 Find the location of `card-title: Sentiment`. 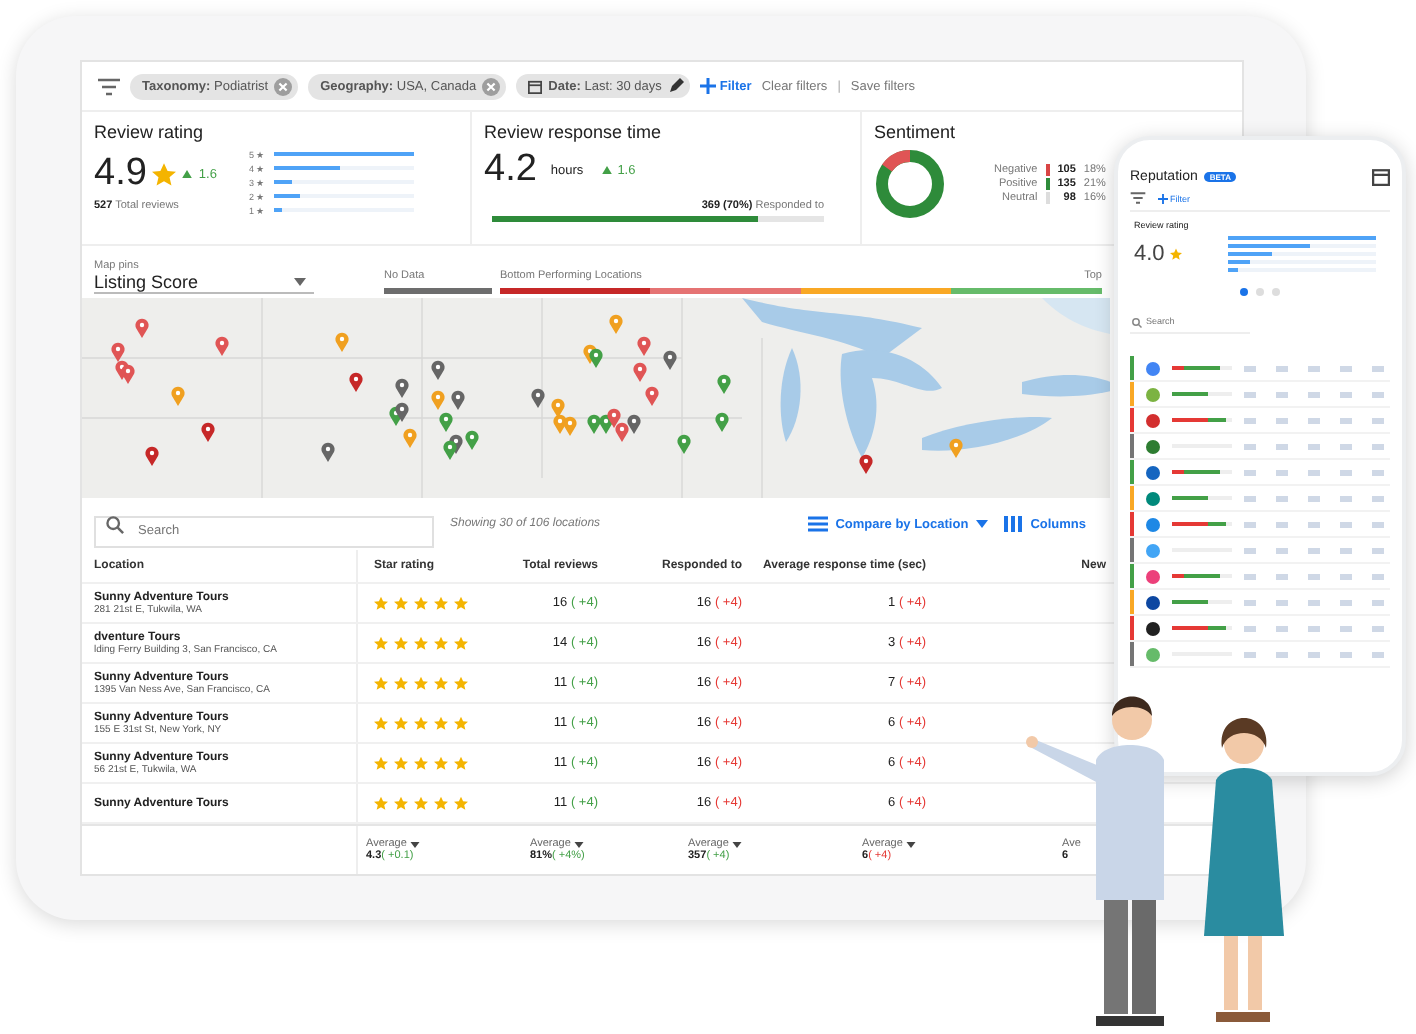

card-title: Sentiment is located at coordinates (916, 132).